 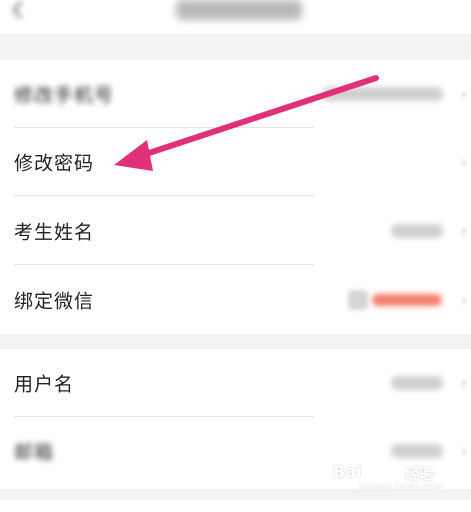 I want to click on baidu-jingyan-watermark: Bai 经验 jingyan.baidu.com, so click(x=393, y=476).